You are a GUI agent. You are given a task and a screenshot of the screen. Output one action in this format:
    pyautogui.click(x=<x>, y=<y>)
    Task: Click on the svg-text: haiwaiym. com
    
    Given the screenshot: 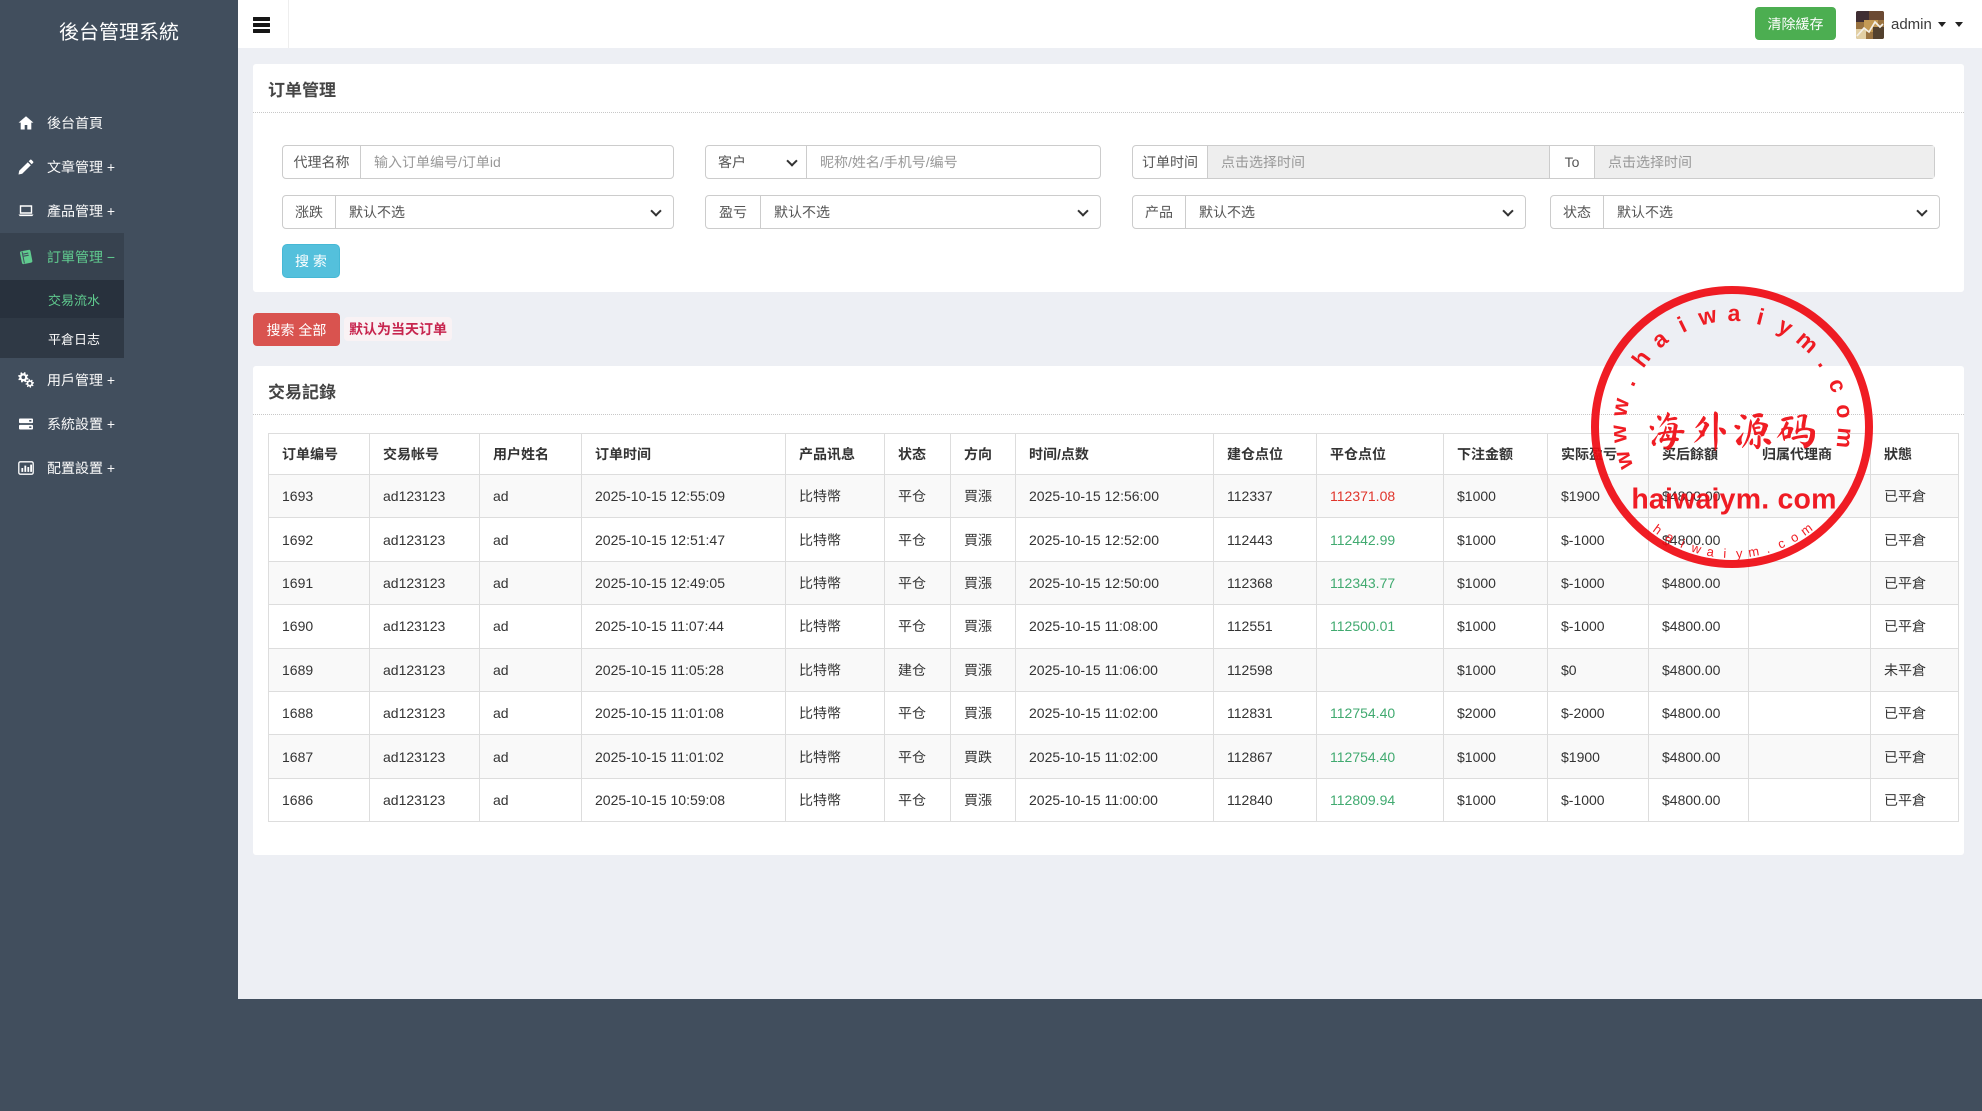 What is the action you would take?
    pyautogui.click(x=1733, y=500)
    